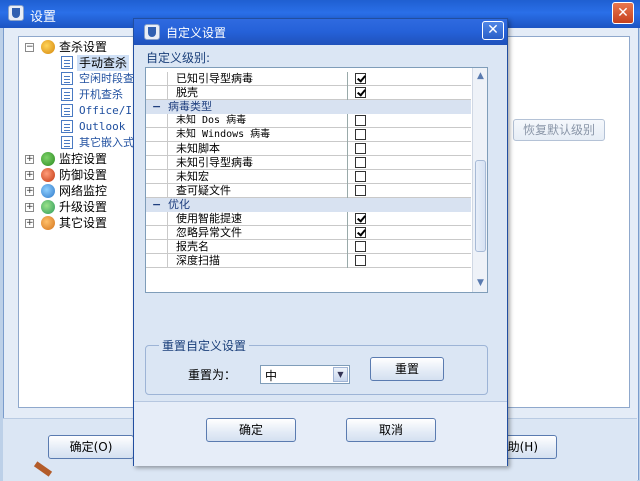 The width and height of the screenshot is (640, 481). What do you see at coordinates (251, 430) in the screenshot?
I see `dialog-ok-button: 确定` at bounding box center [251, 430].